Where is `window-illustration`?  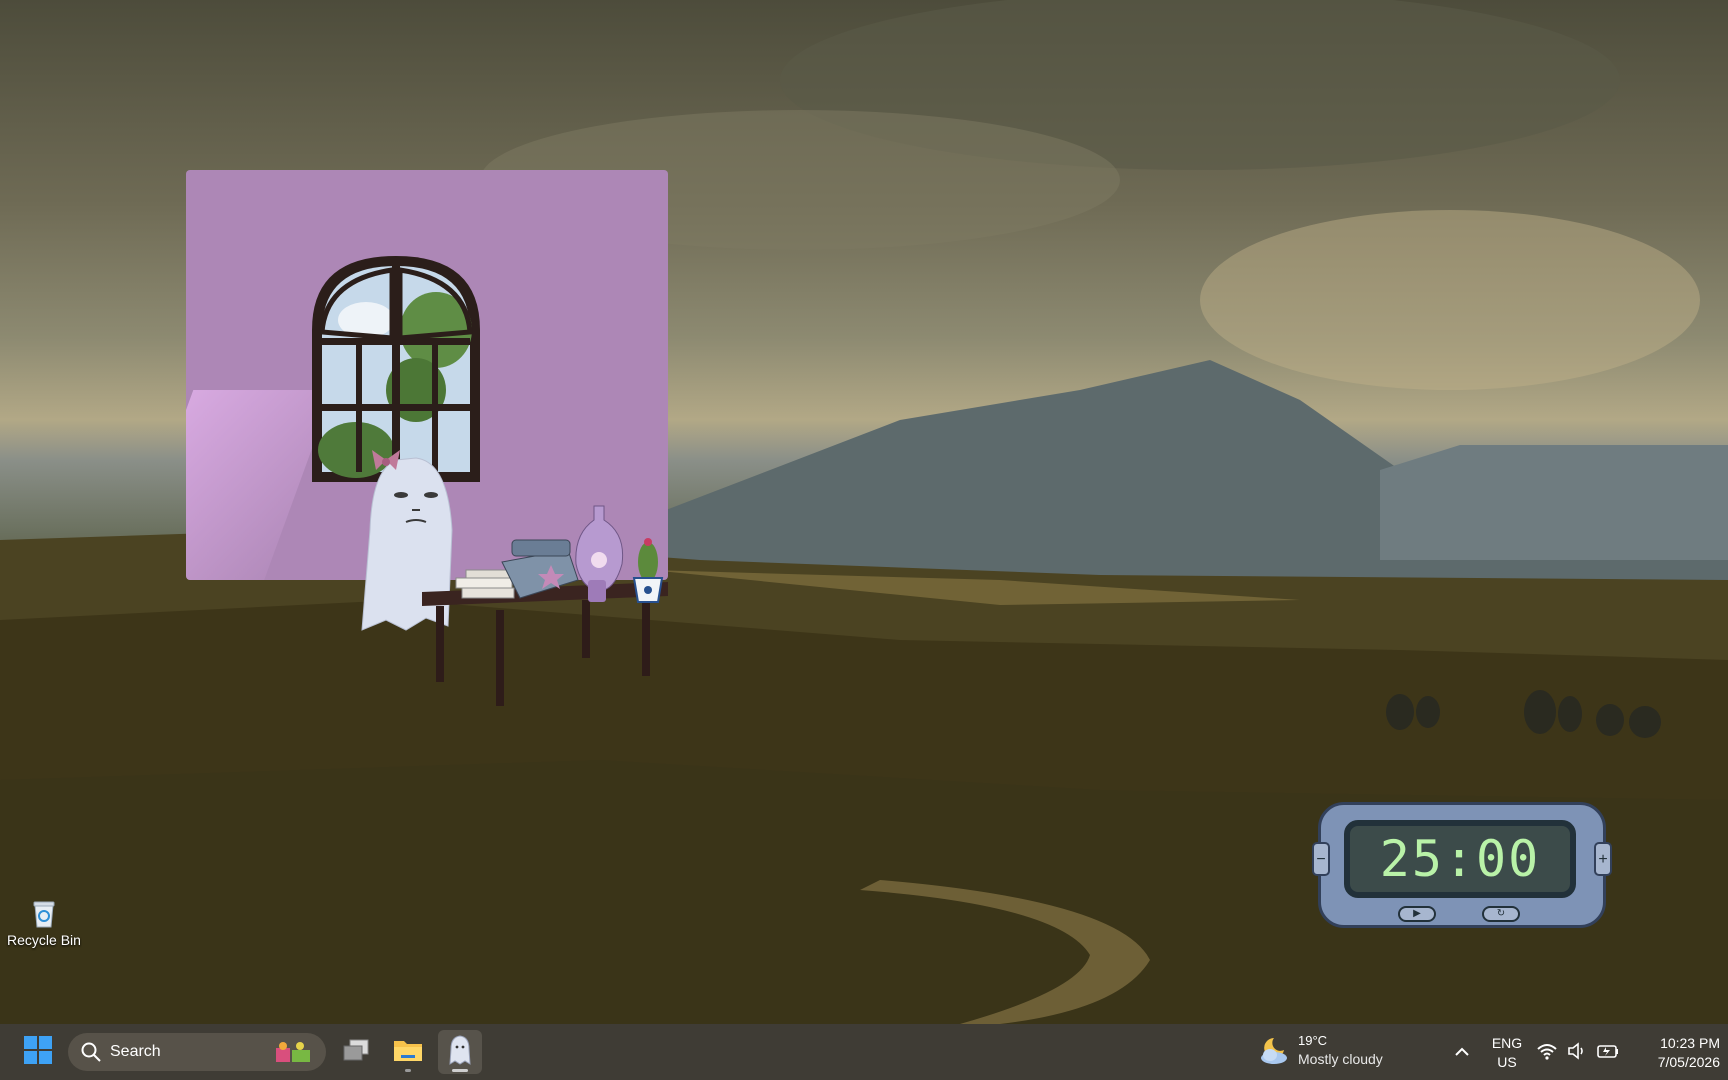
window-illustration is located at coordinates (396, 369).